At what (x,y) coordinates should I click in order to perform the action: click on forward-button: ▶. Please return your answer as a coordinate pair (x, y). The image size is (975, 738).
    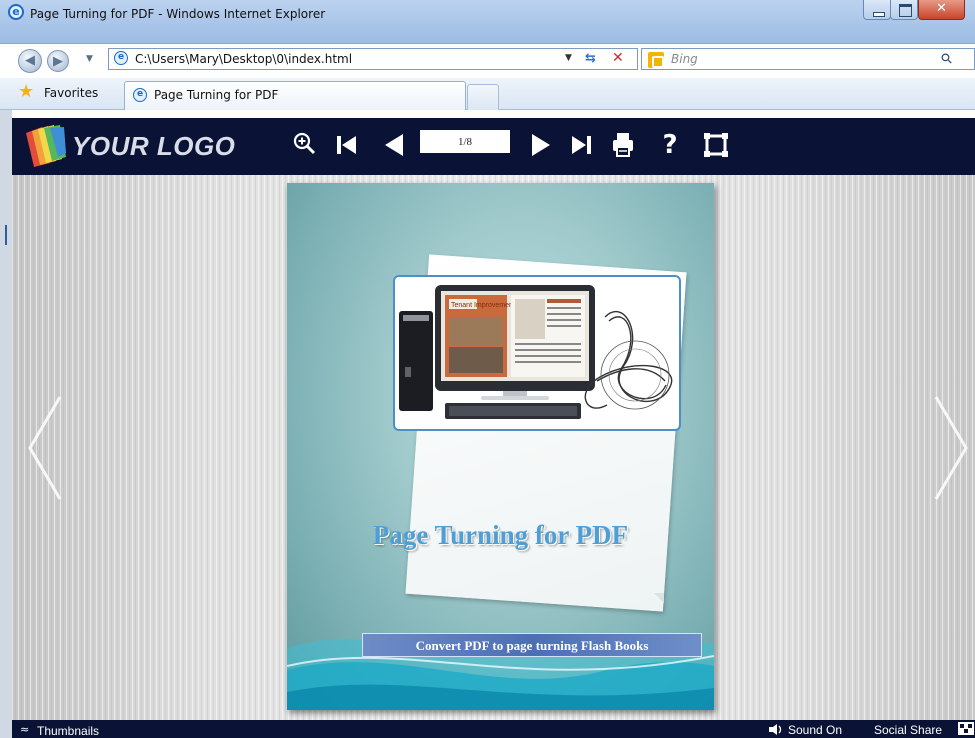
    Looking at the image, I should click on (58, 61).